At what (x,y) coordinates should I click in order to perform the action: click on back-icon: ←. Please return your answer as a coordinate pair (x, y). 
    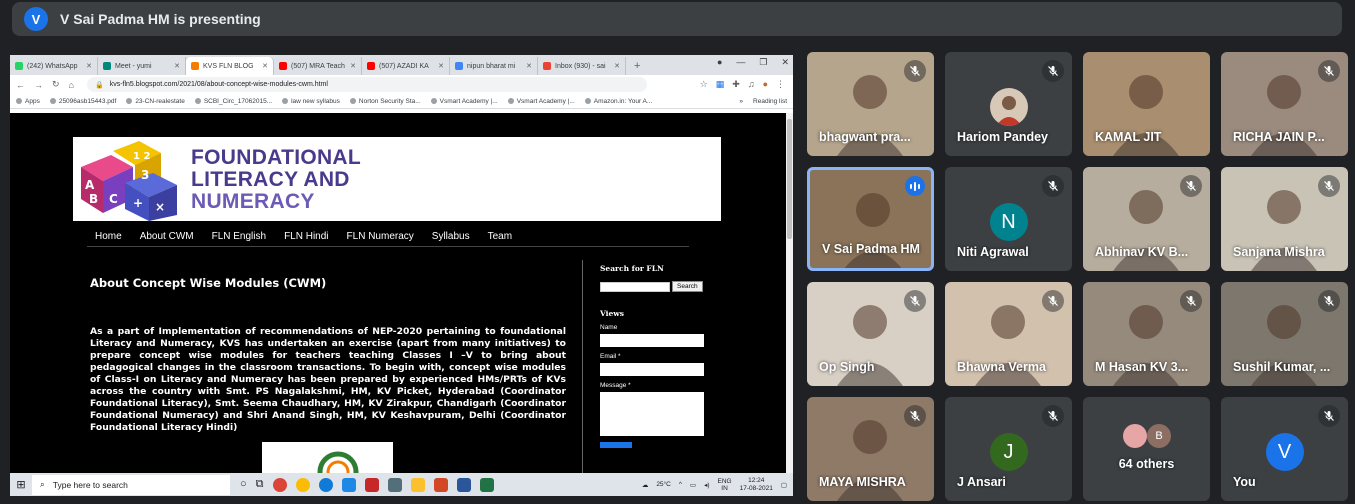
    Looking at the image, I should click on (20, 85).